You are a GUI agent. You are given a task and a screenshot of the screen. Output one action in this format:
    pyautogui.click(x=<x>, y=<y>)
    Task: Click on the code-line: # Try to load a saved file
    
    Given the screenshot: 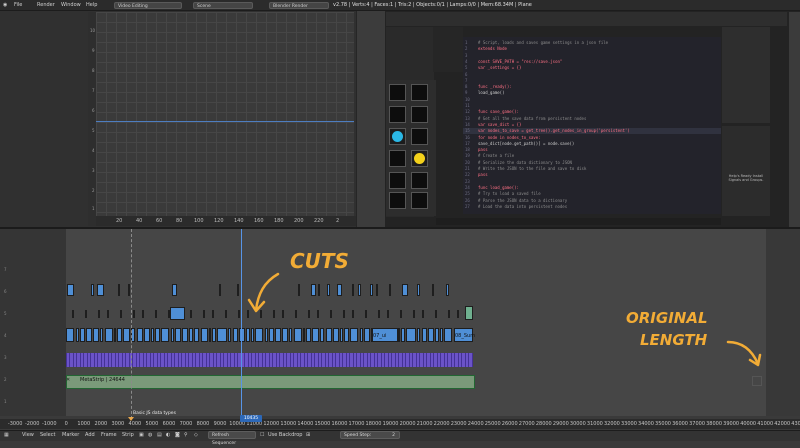 What is the action you would take?
    pyautogui.click(x=509, y=193)
    